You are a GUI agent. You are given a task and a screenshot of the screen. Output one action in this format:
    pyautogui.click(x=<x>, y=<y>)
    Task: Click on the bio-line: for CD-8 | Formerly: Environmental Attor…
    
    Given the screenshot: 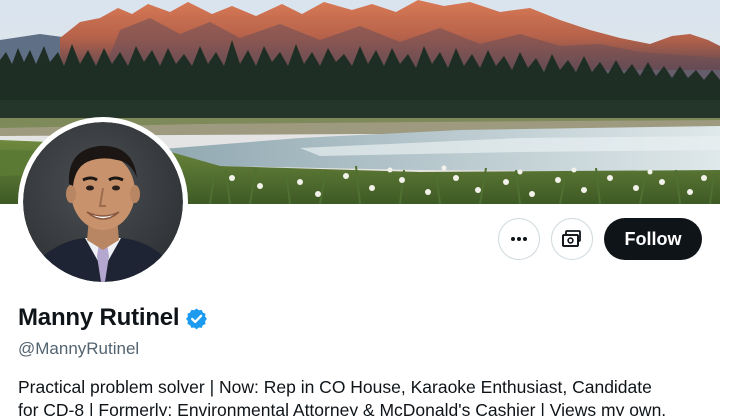 What is the action you would take?
    pyautogui.click(x=342, y=408)
    